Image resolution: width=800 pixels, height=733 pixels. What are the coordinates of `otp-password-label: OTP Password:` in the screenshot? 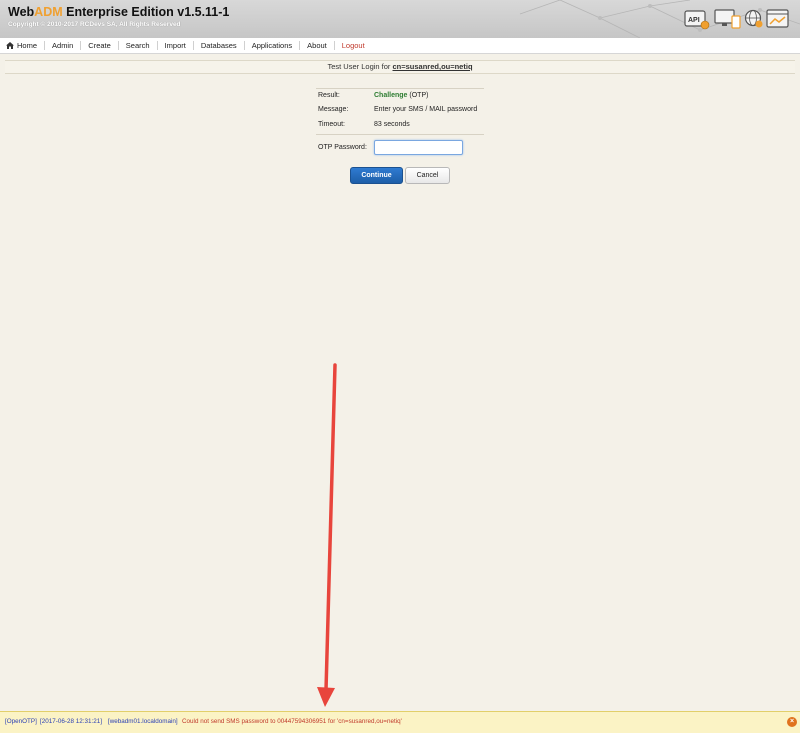 It's located at (342, 147).